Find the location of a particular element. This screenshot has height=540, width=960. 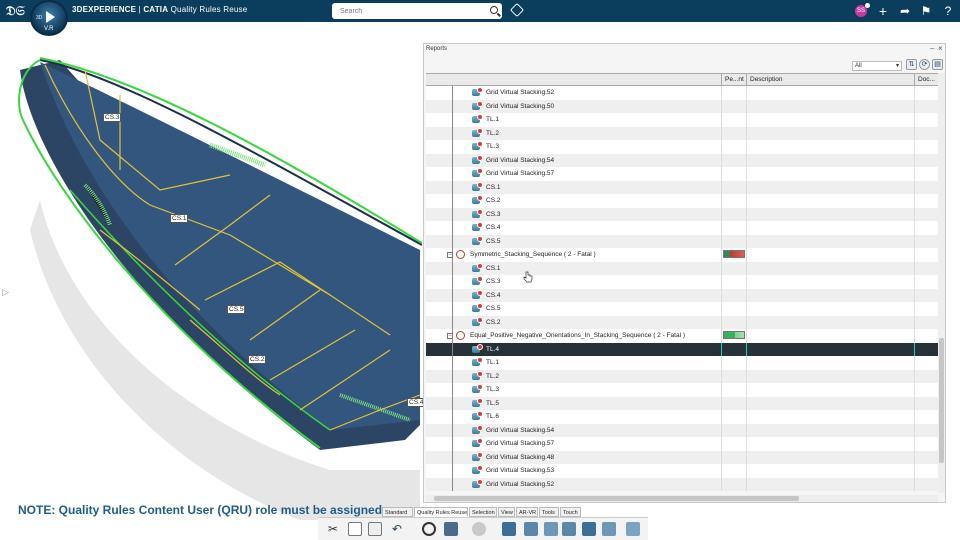

column-header-percent: Pe...nt is located at coordinates (733, 80).